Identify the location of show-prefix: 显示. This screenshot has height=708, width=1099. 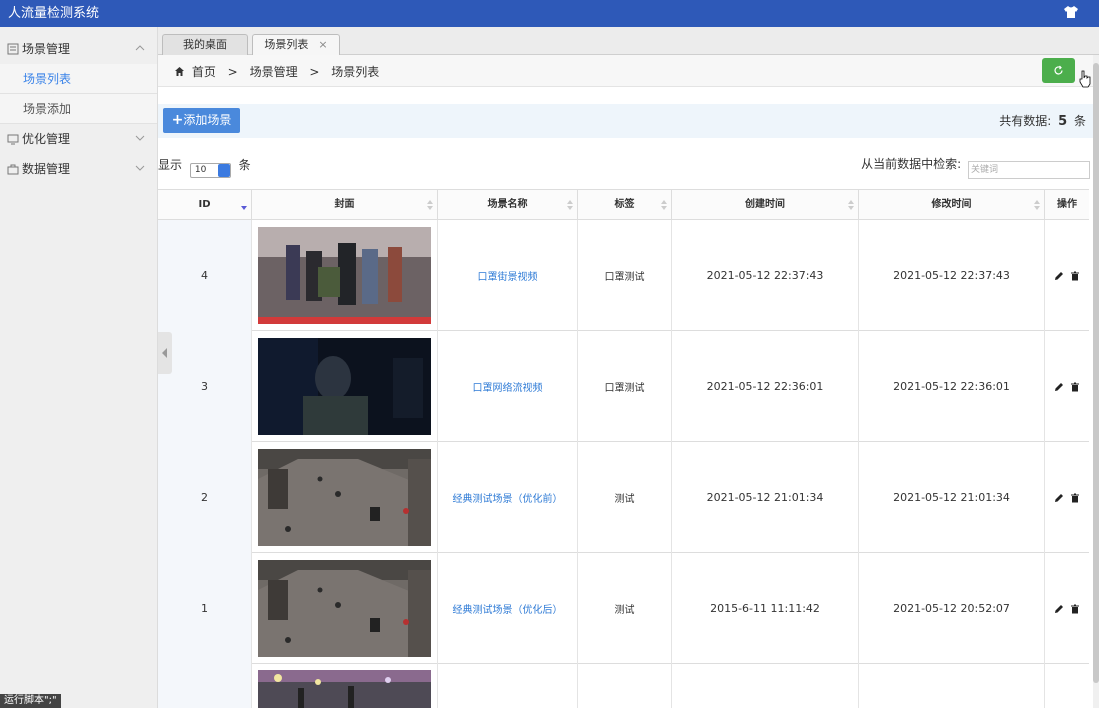
(170, 165).